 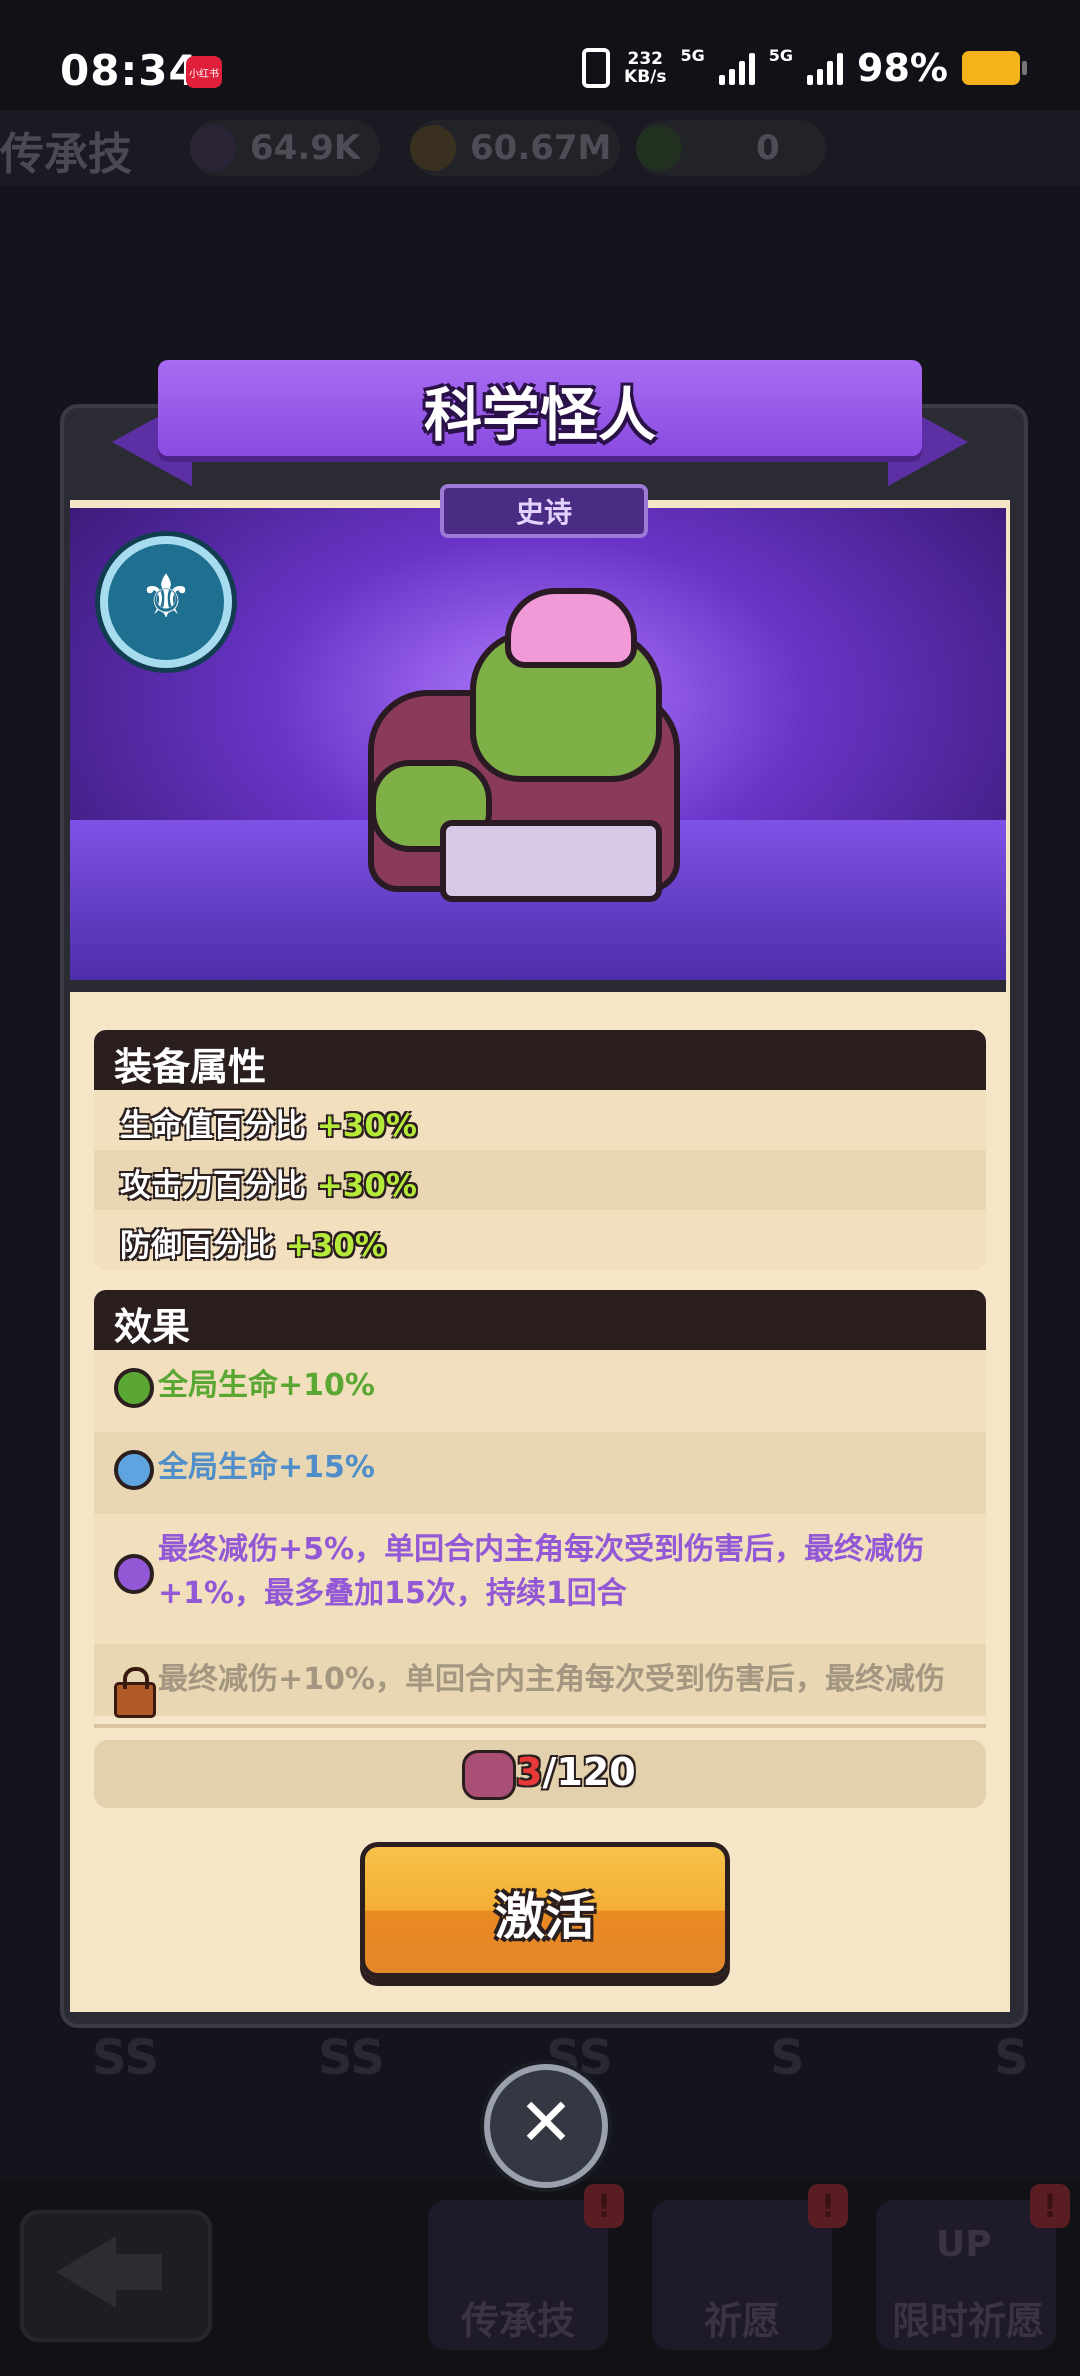 I want to click on resource-gem: 64.9K, so click(x=285, y=148).